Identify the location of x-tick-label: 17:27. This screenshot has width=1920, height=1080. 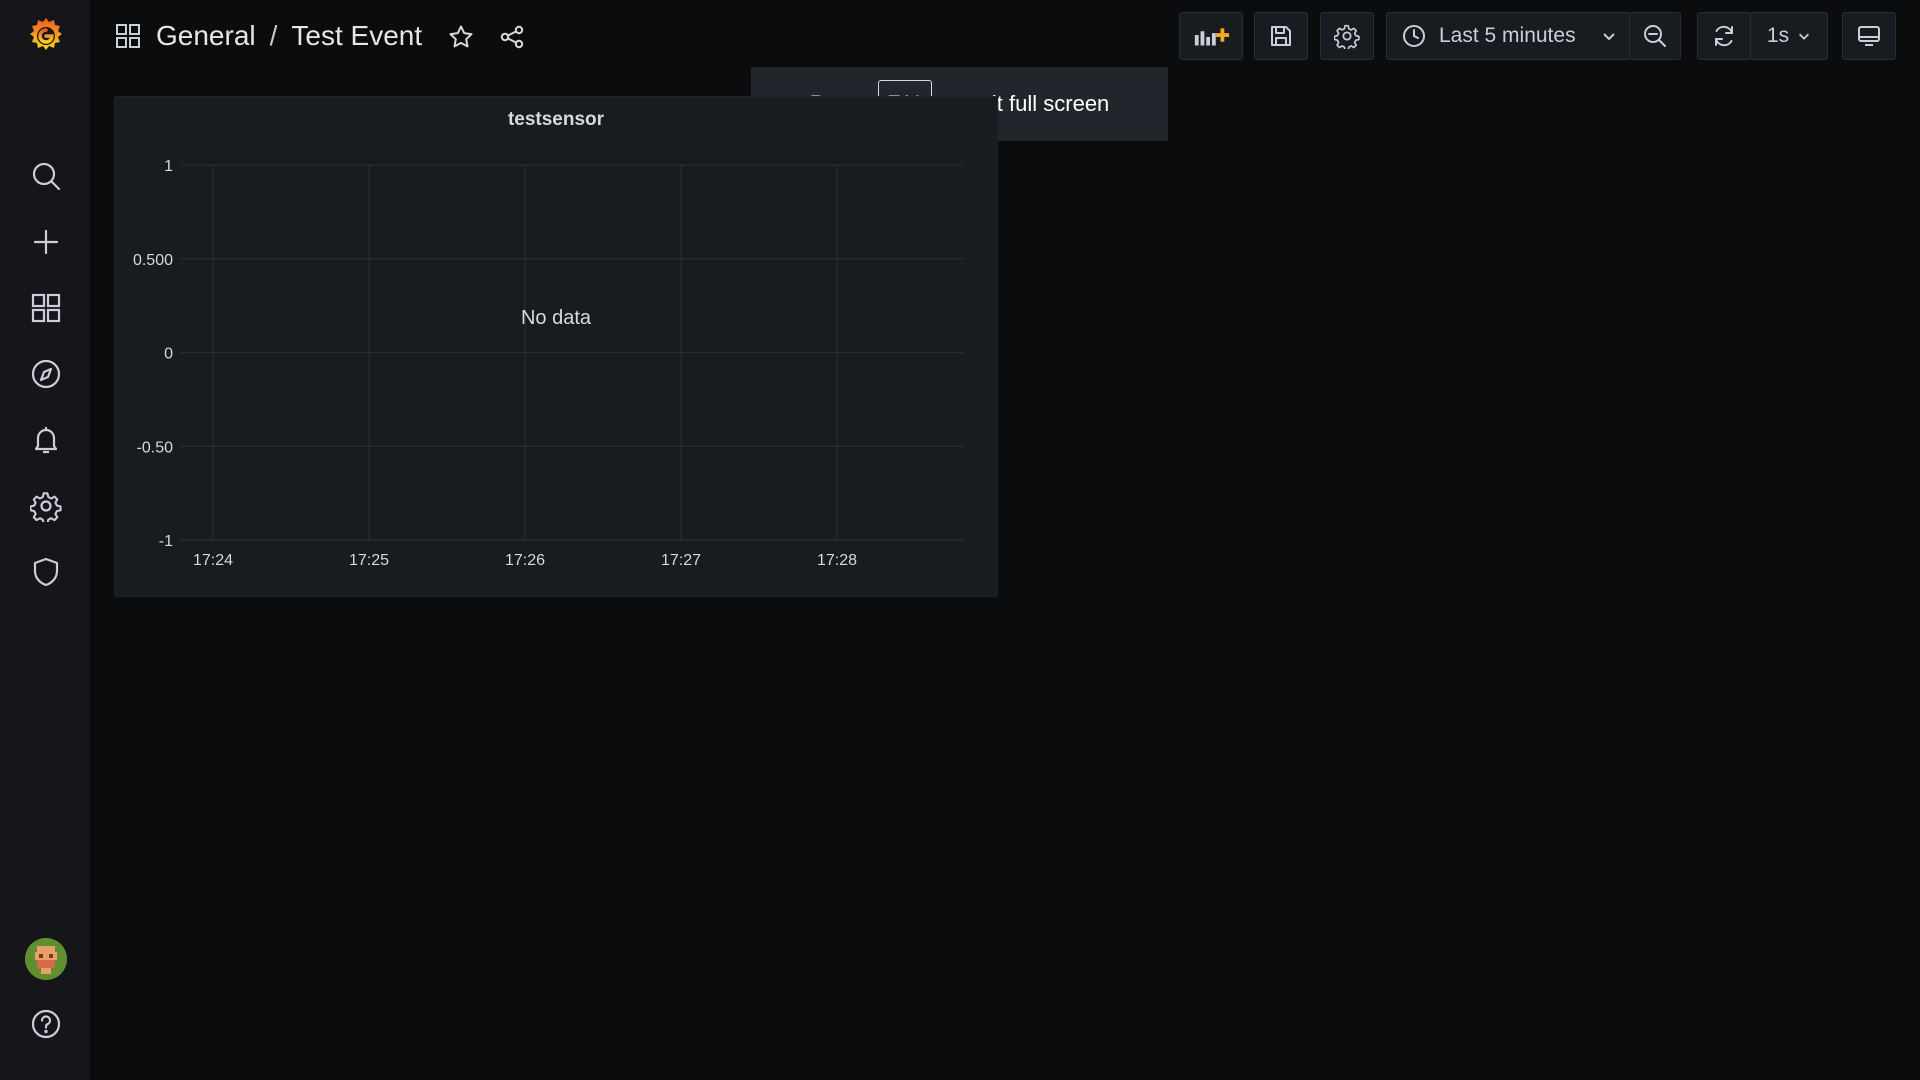
(681, 560).